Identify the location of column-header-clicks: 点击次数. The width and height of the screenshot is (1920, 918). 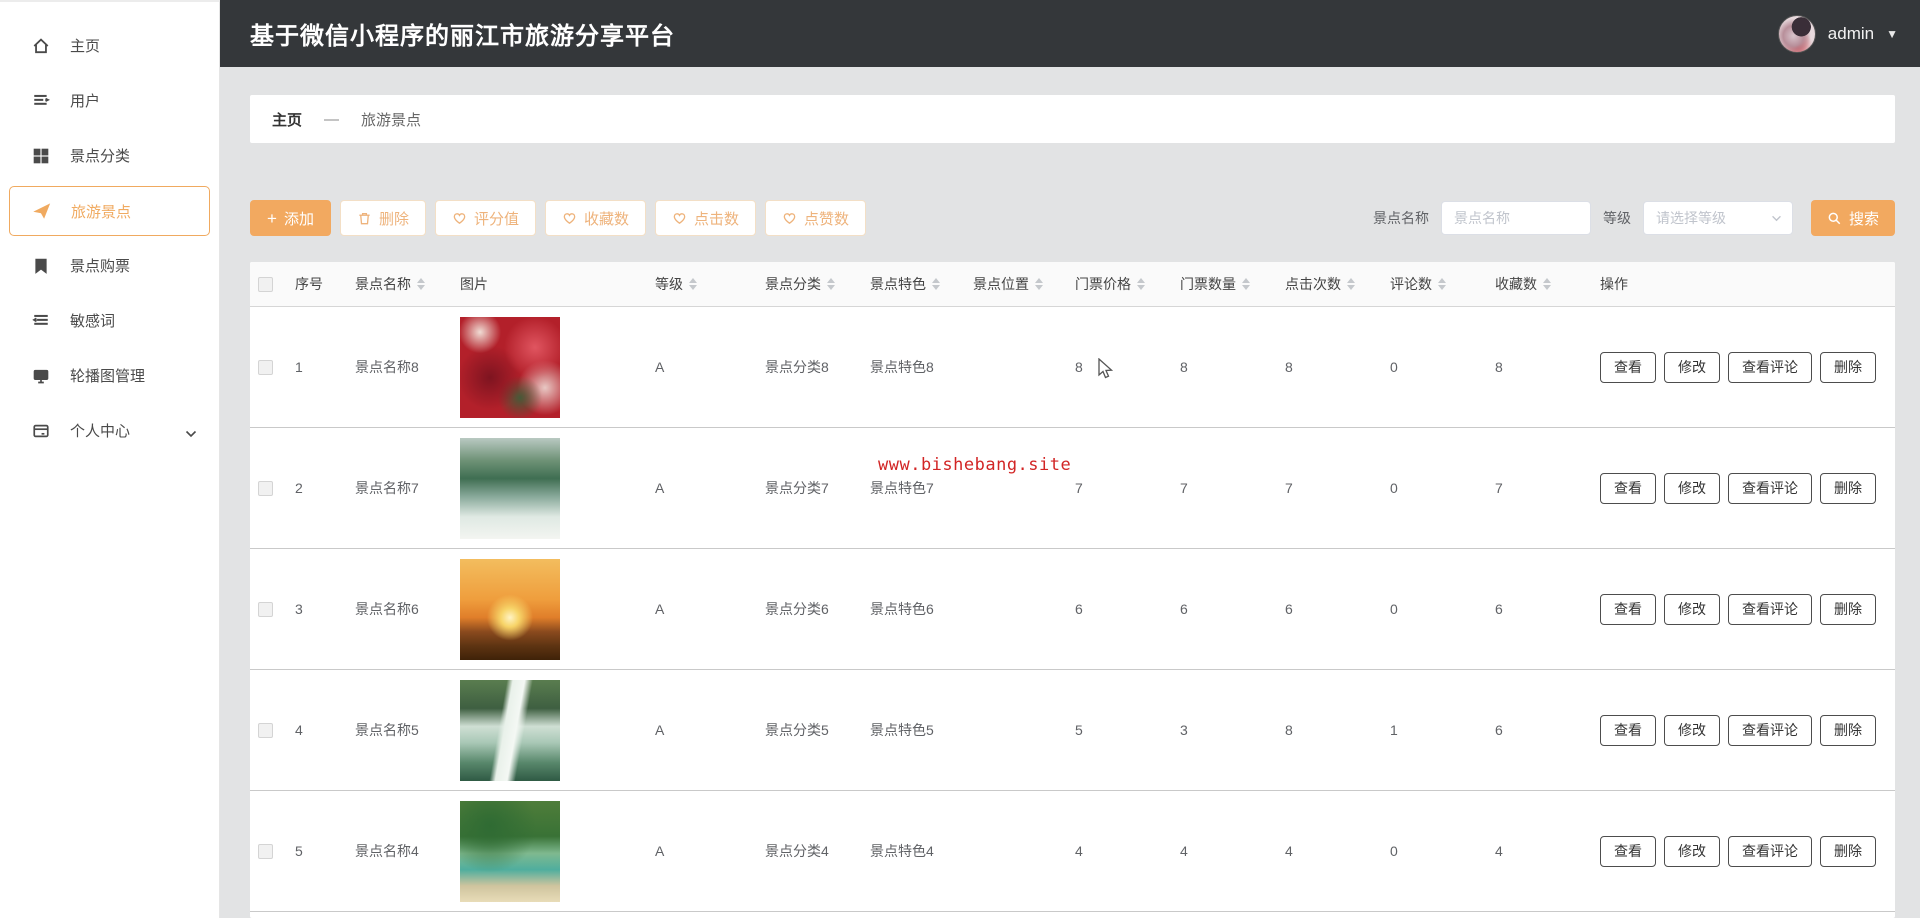
(1337, 284).